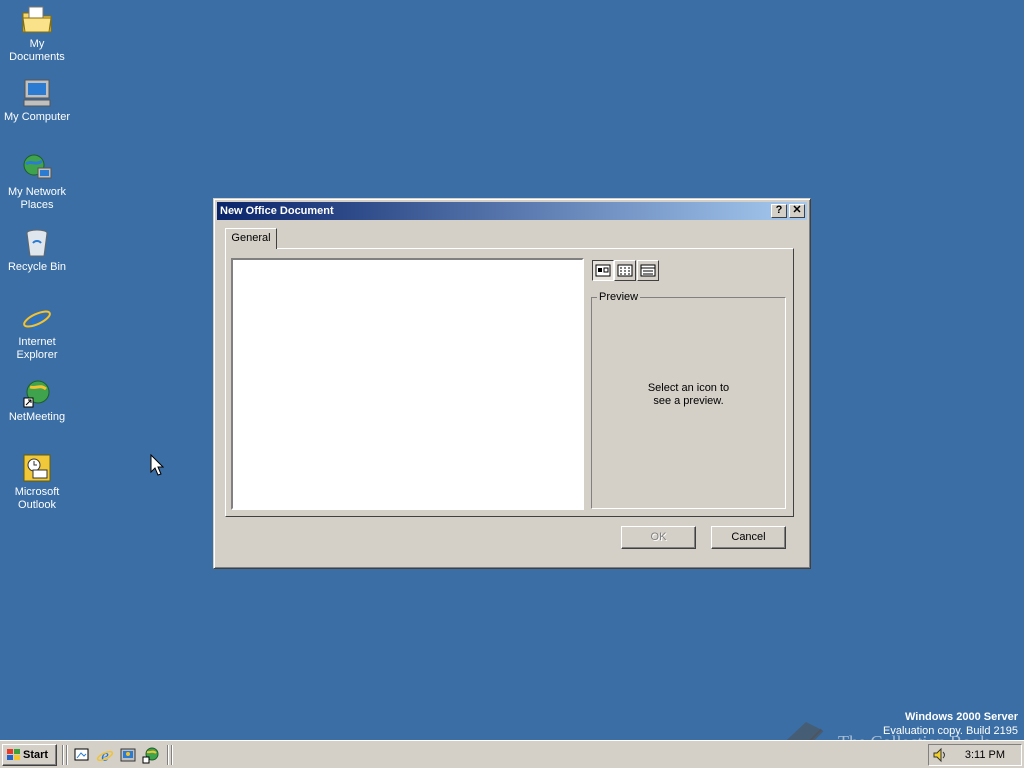 The image size is (1024, 768). Describe the element at coordinates (37, 417) in the screenshot. I see `desktop-icon-label: NetMeeting` at that location.